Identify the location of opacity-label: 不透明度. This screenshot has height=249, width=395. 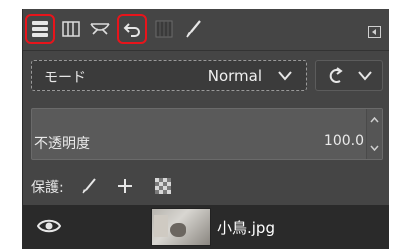
(62, 144).